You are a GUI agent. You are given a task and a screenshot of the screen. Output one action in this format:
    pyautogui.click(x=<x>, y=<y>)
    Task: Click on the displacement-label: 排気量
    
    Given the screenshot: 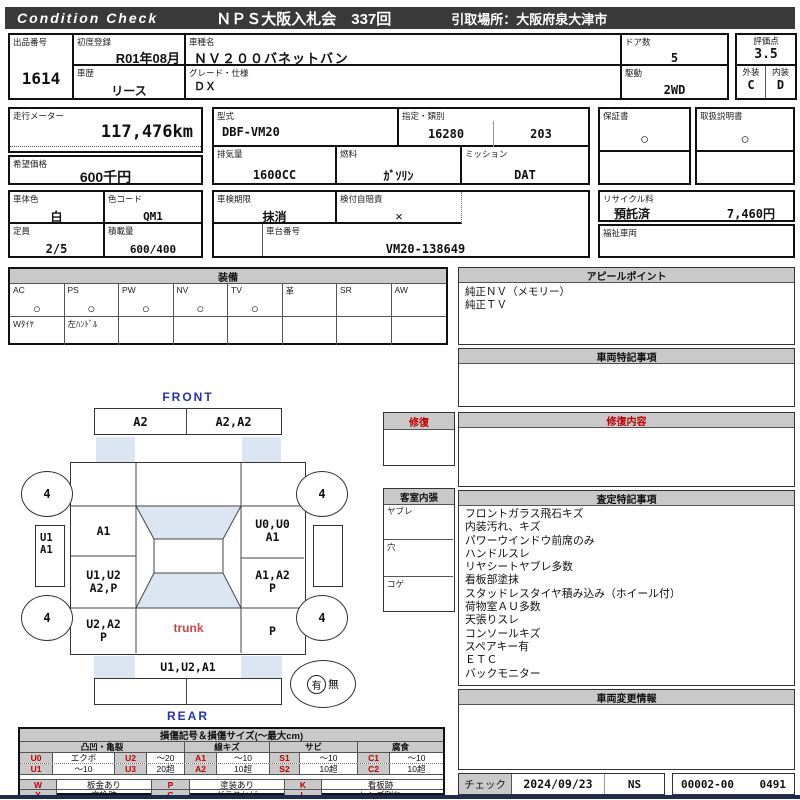 What is the action you would take?
    pyautogui.click(x=230, y=154)
    